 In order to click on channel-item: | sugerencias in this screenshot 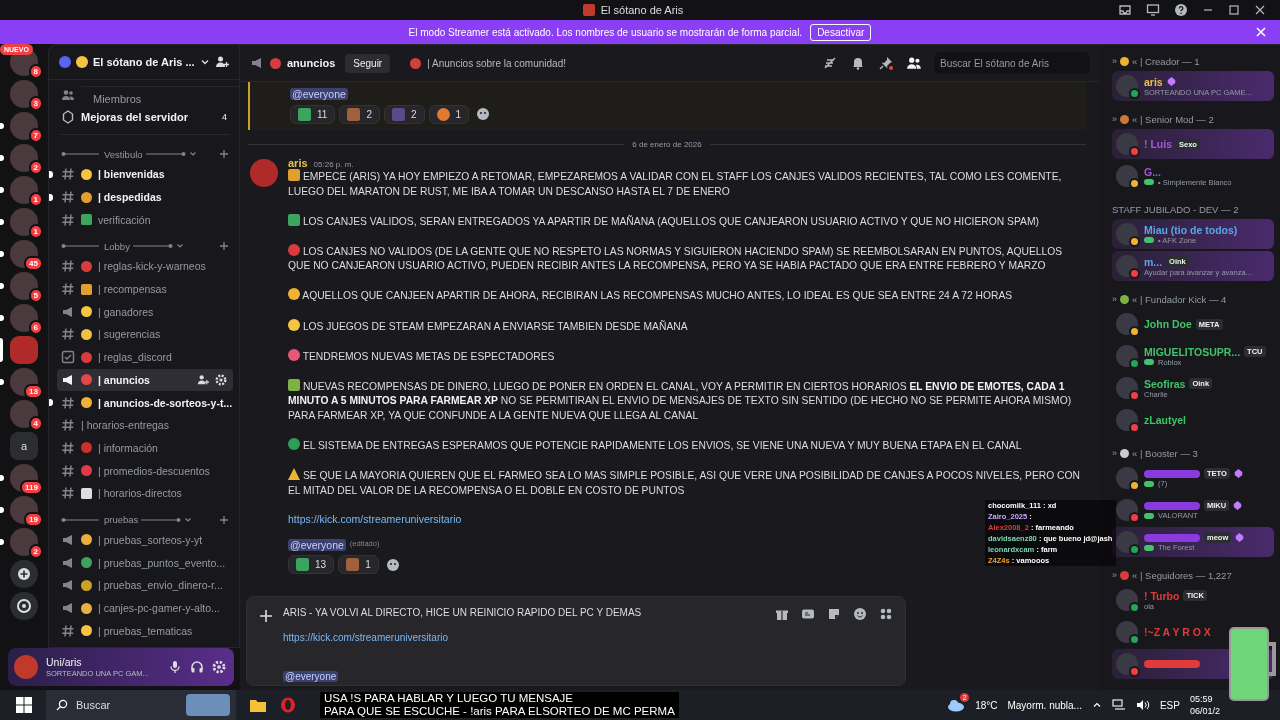, I will do `click(145, 334)`.